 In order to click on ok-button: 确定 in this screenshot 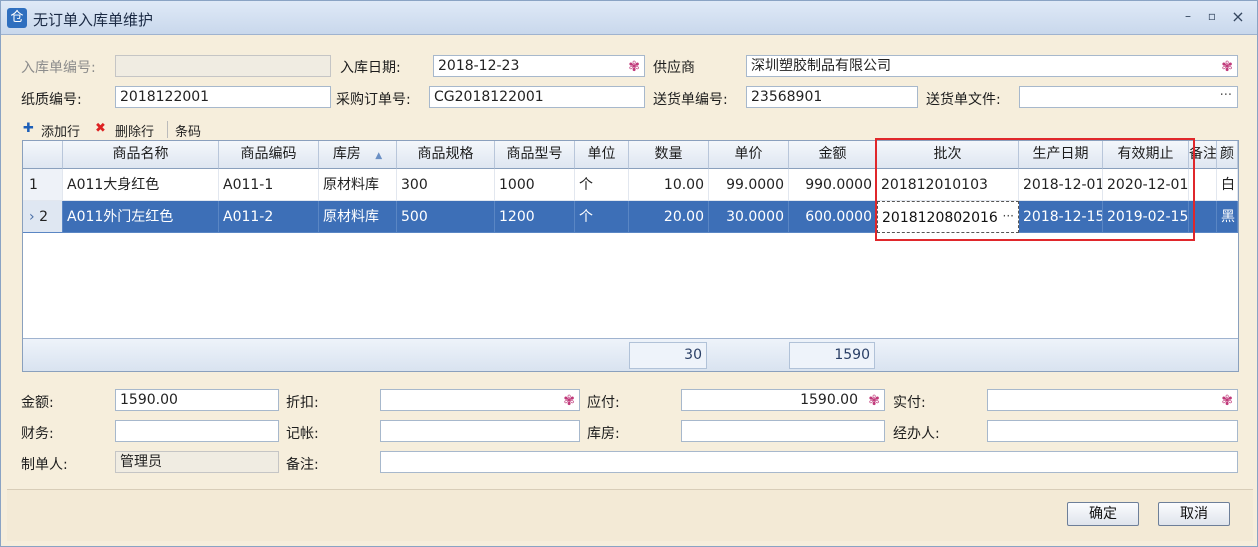, I will do `click(1103, 514)`.